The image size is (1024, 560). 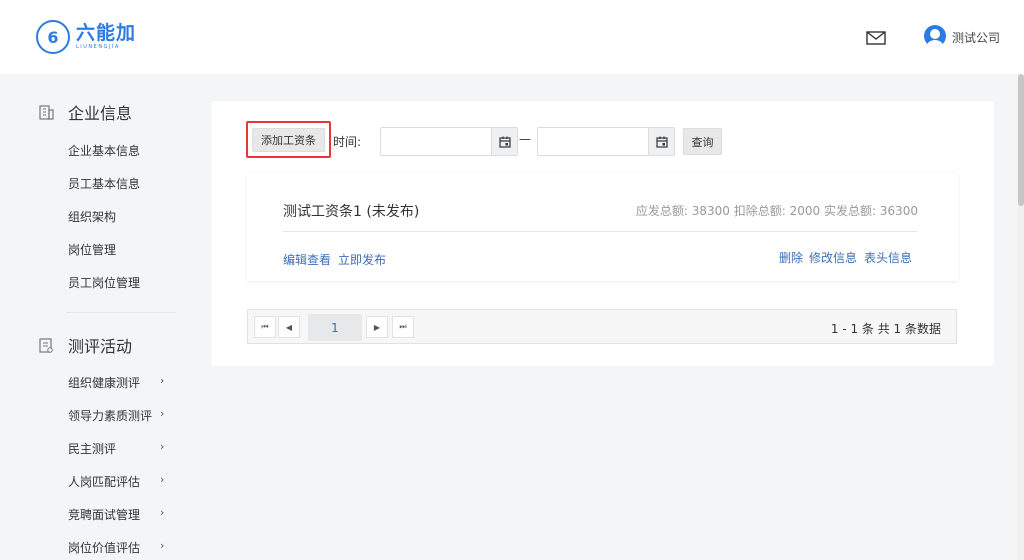 What do you see at coordinates (935, 36) in the screenshot?
I see `avatar` at bounding box center [935, 36].